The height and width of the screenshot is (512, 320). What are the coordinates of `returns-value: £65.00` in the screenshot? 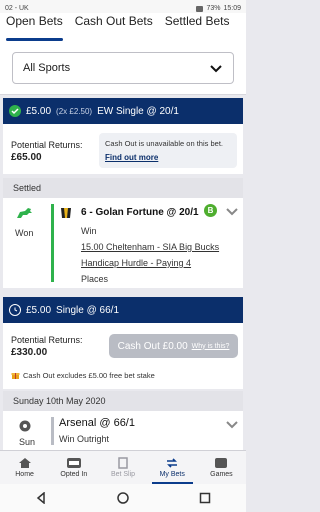 It's located at (26, 157).